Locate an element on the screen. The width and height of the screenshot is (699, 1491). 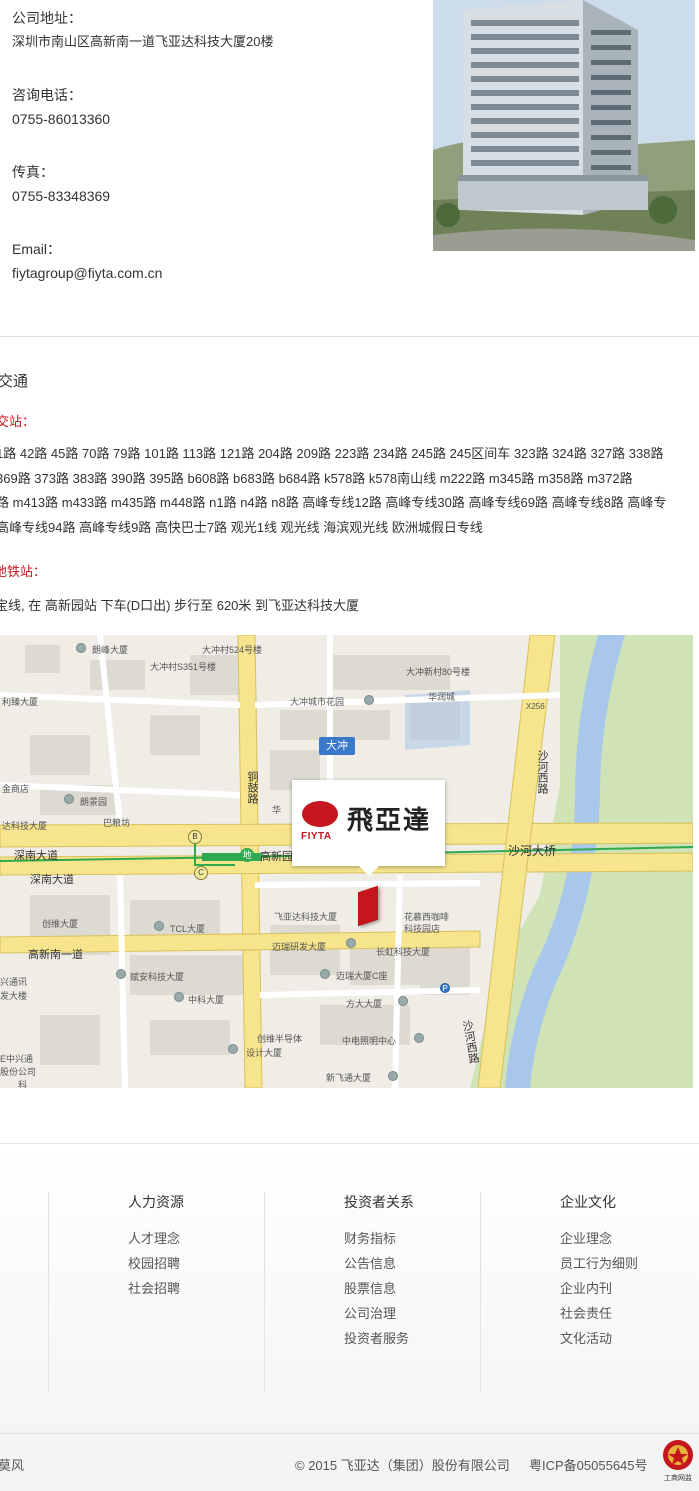
phone-value: 0755-86013360 is located at coordinates (61, 119).